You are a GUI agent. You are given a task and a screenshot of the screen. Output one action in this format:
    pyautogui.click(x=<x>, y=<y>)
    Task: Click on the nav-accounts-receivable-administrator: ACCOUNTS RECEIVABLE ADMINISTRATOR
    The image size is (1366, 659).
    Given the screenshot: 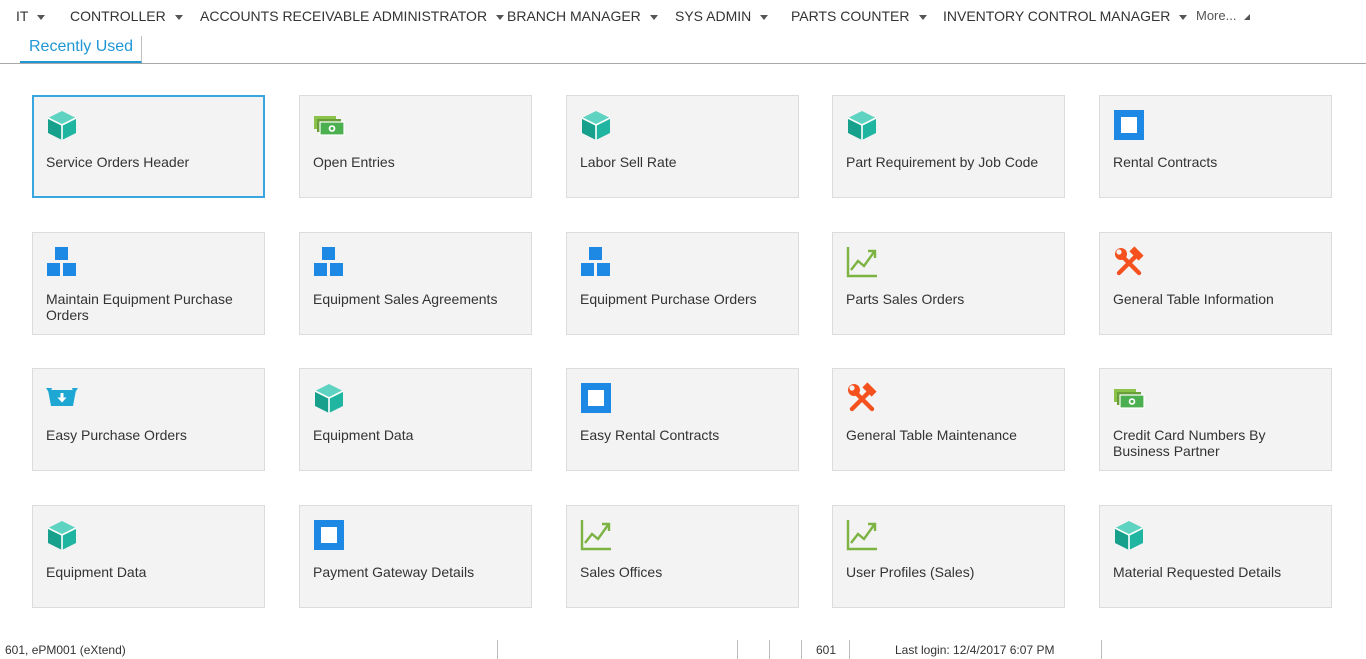 What is the action you would take?
    pyautogui.click(x=352, y=16)
    